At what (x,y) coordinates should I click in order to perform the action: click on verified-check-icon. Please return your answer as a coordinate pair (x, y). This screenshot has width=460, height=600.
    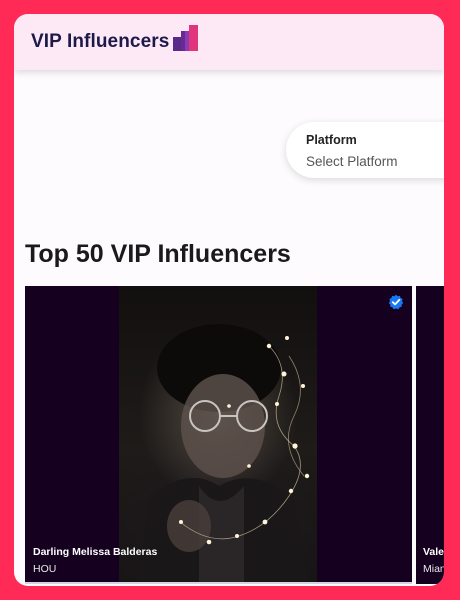
    Looking at the image, I should click on (396, 304).